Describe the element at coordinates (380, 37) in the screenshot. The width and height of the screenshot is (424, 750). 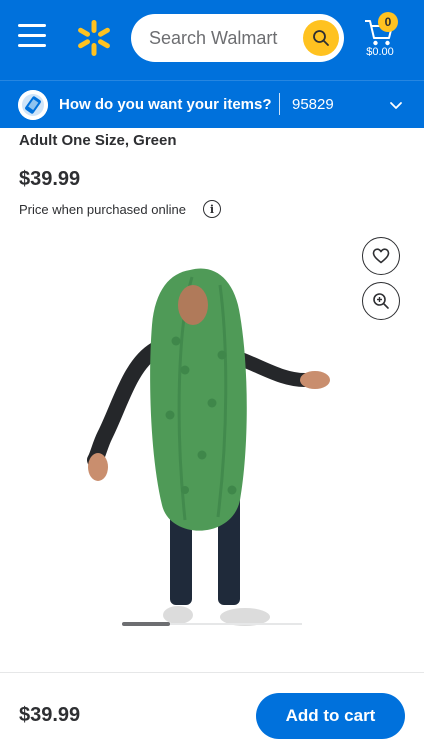
I see `cart-button: 0 $0.00` at that location.